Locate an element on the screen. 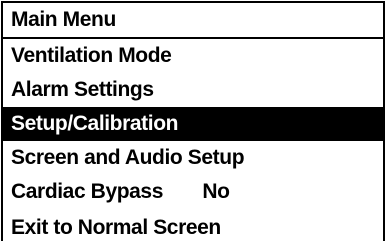 The height and width of the screenshot is (243, 388). menu-item-alarm-settings: Alarm Settings is located at coordinates (193, 90).